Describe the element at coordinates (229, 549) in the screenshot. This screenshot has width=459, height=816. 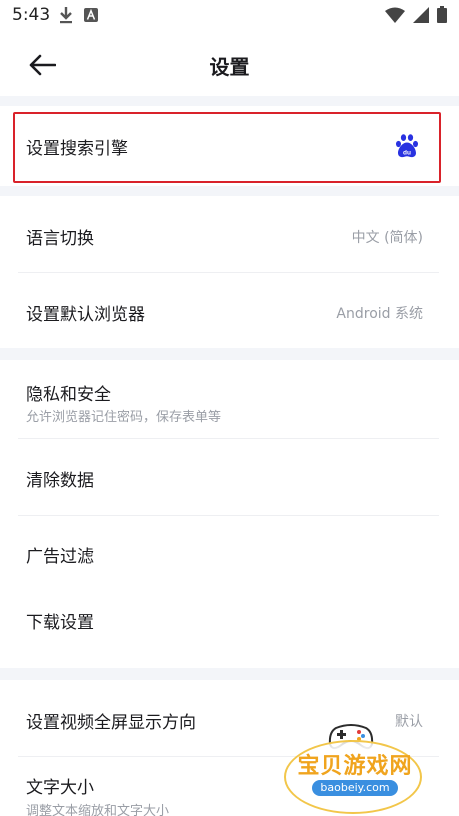
I see `ad-filter-row: 广告过滤` at that location.